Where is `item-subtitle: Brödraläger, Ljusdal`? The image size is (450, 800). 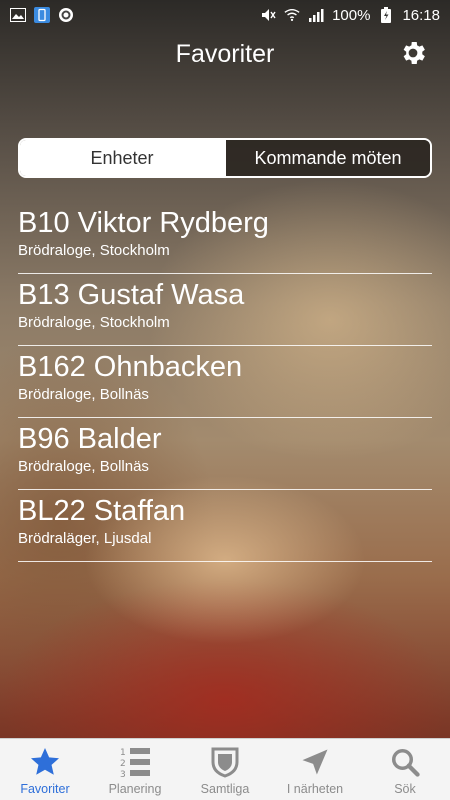 item-subtitle: Brödraläger, Ljusdal is located at coordinates (85, 538).